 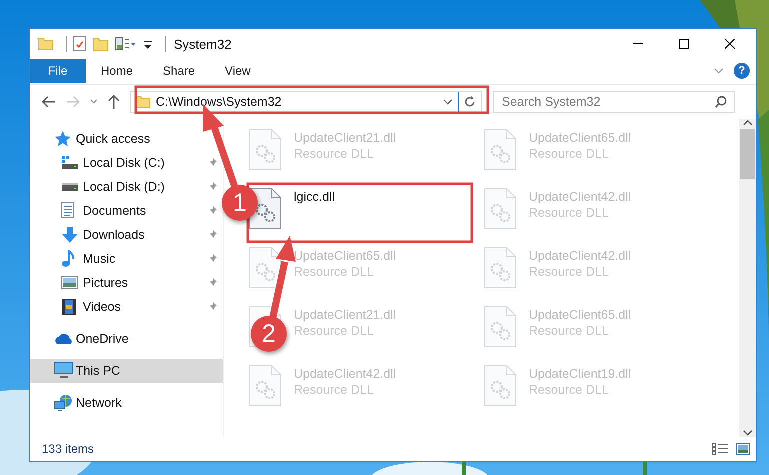 What do you see at coordinates (742, 71) in the screenshot?
I see `help-button: ?` at bounding box center [742, 71].